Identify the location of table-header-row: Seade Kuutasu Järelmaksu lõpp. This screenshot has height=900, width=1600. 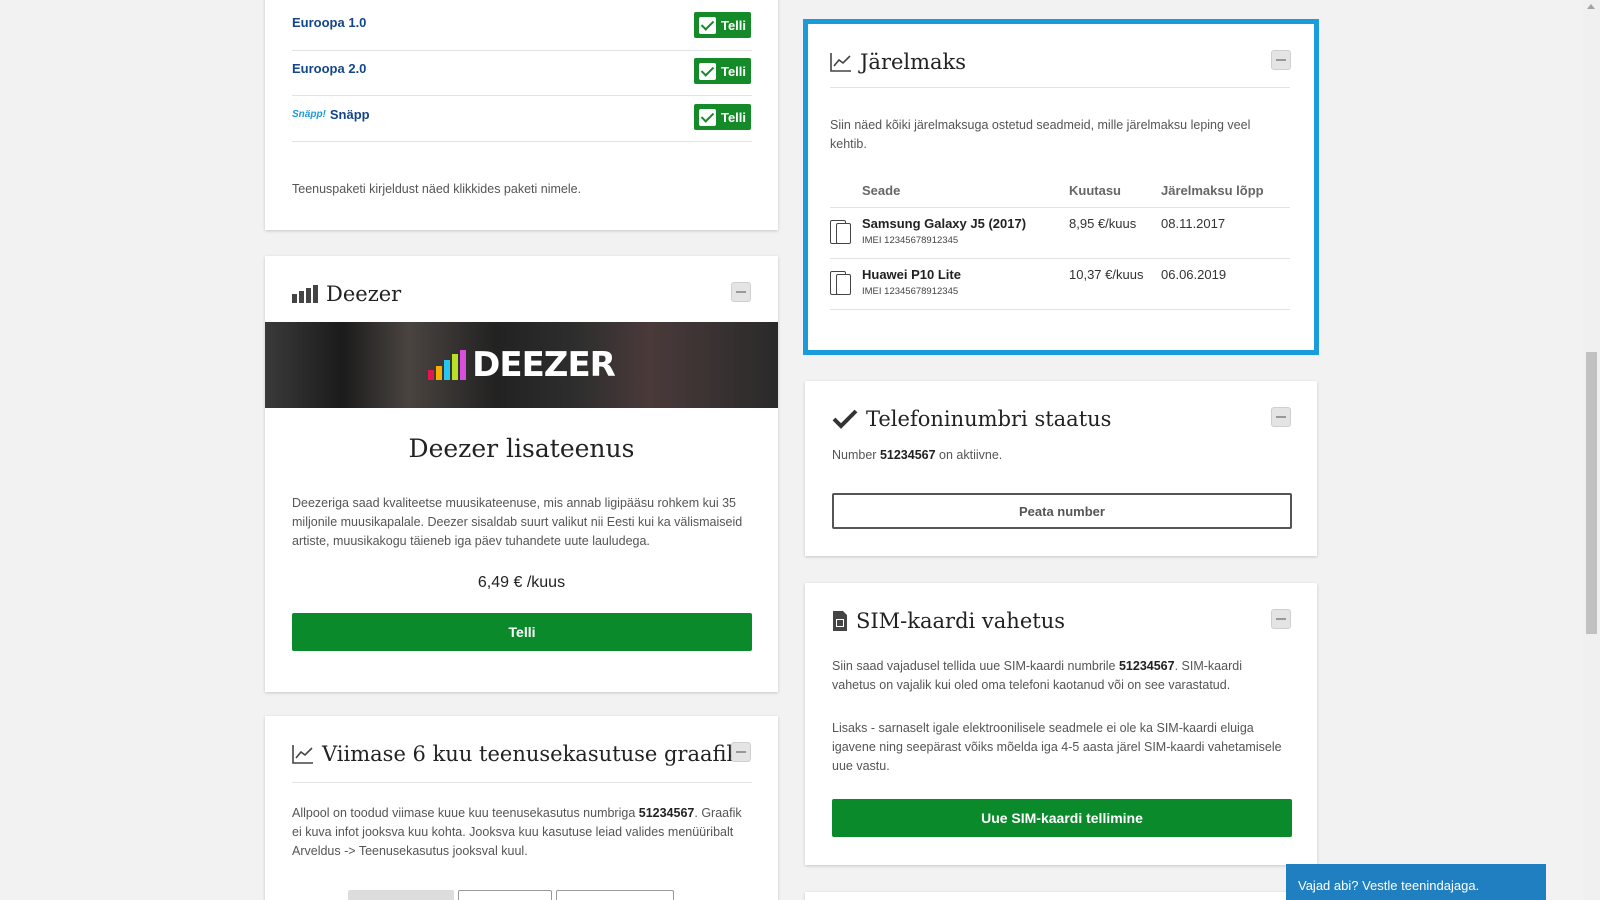
(1060, 191).